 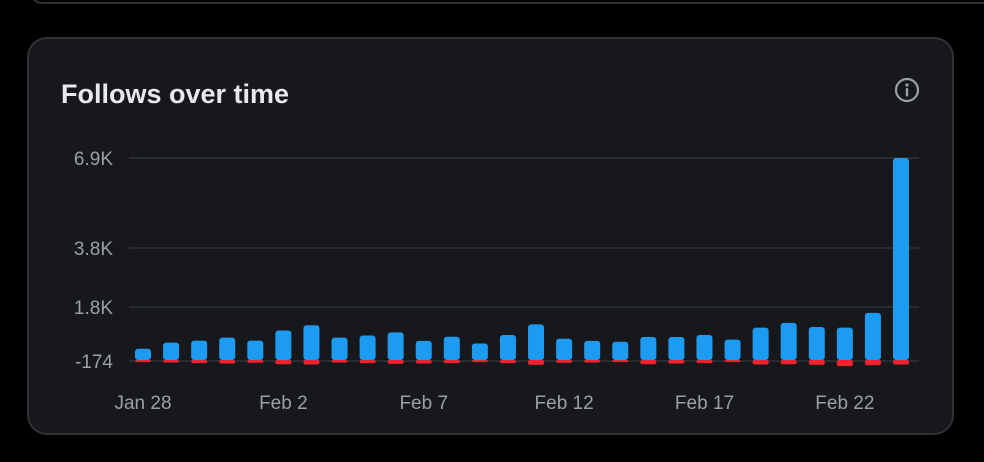 I want to click on x-tick-label: Feb 12, so click(x=564, y=403).